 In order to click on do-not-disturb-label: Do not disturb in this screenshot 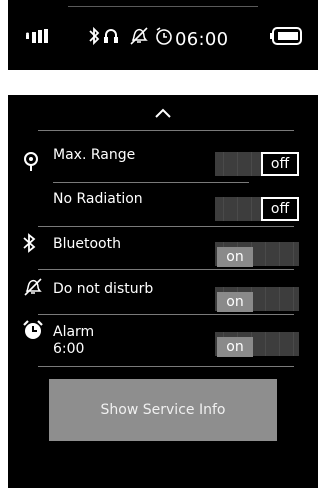, I will do `click(103, 289)`.